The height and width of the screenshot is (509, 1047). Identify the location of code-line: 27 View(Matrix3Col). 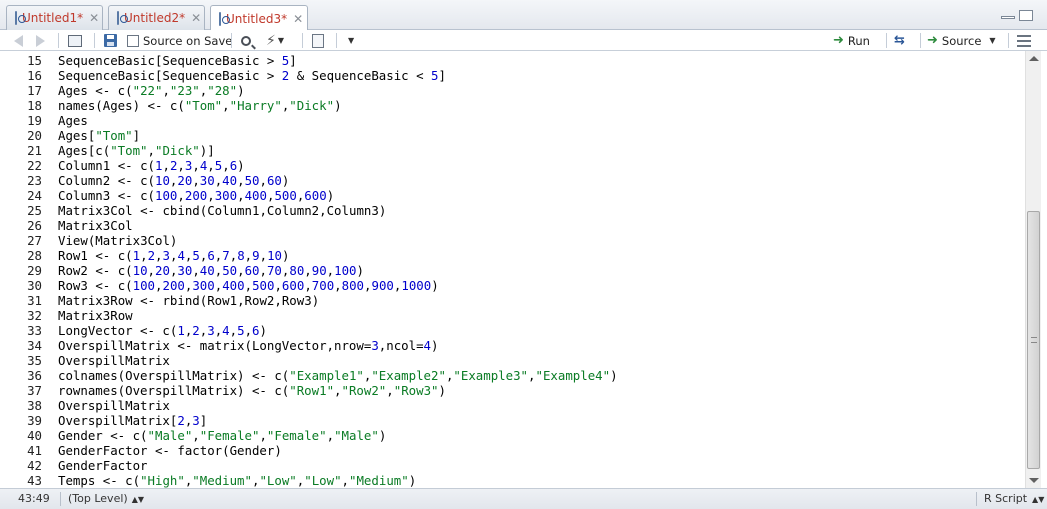
(510, 240).